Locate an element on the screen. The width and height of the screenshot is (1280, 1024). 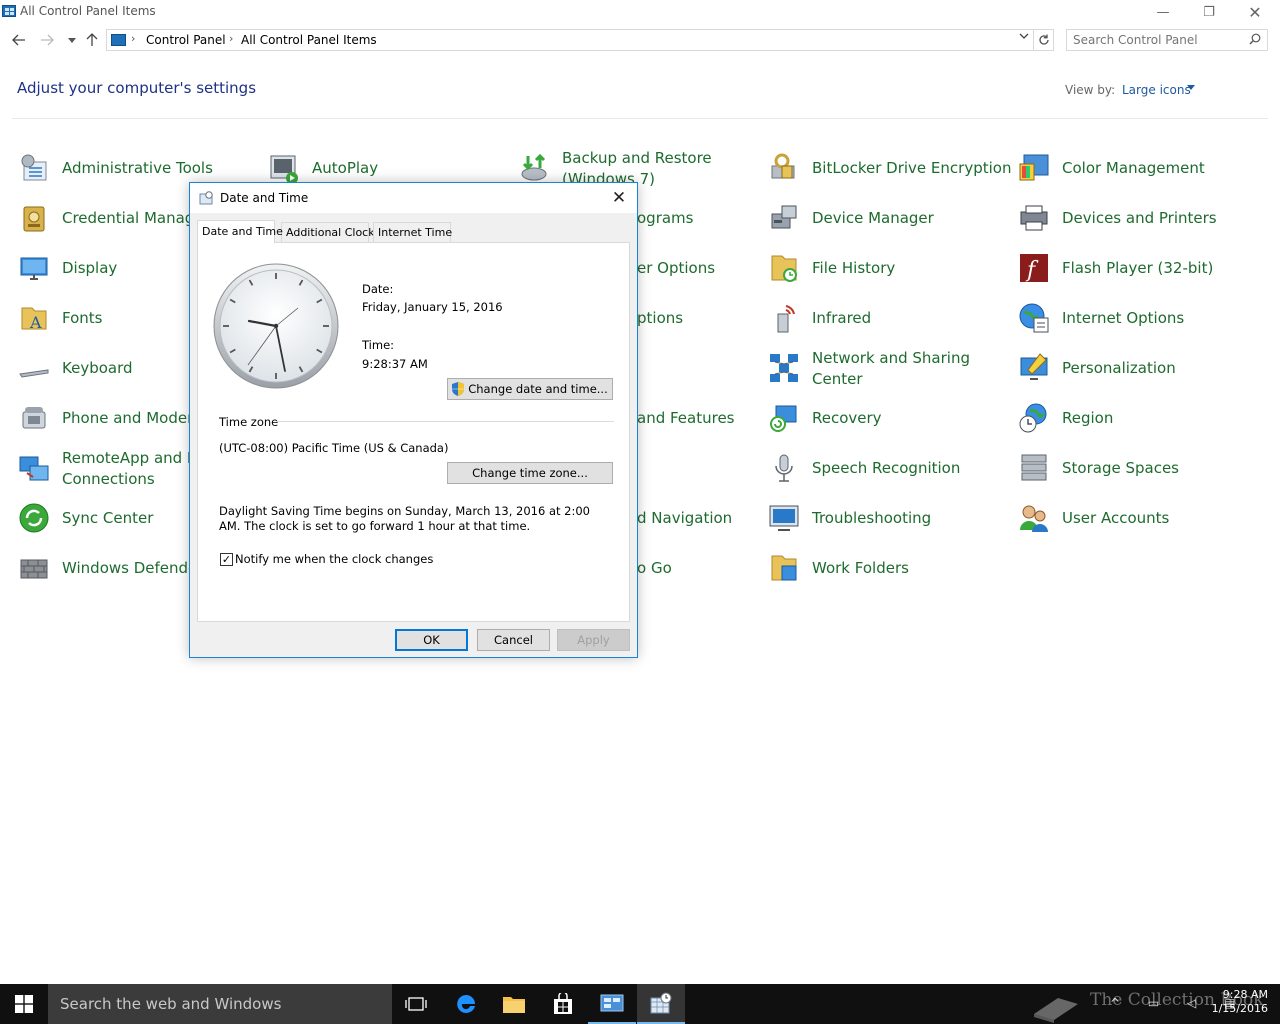
date-time-taskbar-button is located at coordinates (661, 1004).